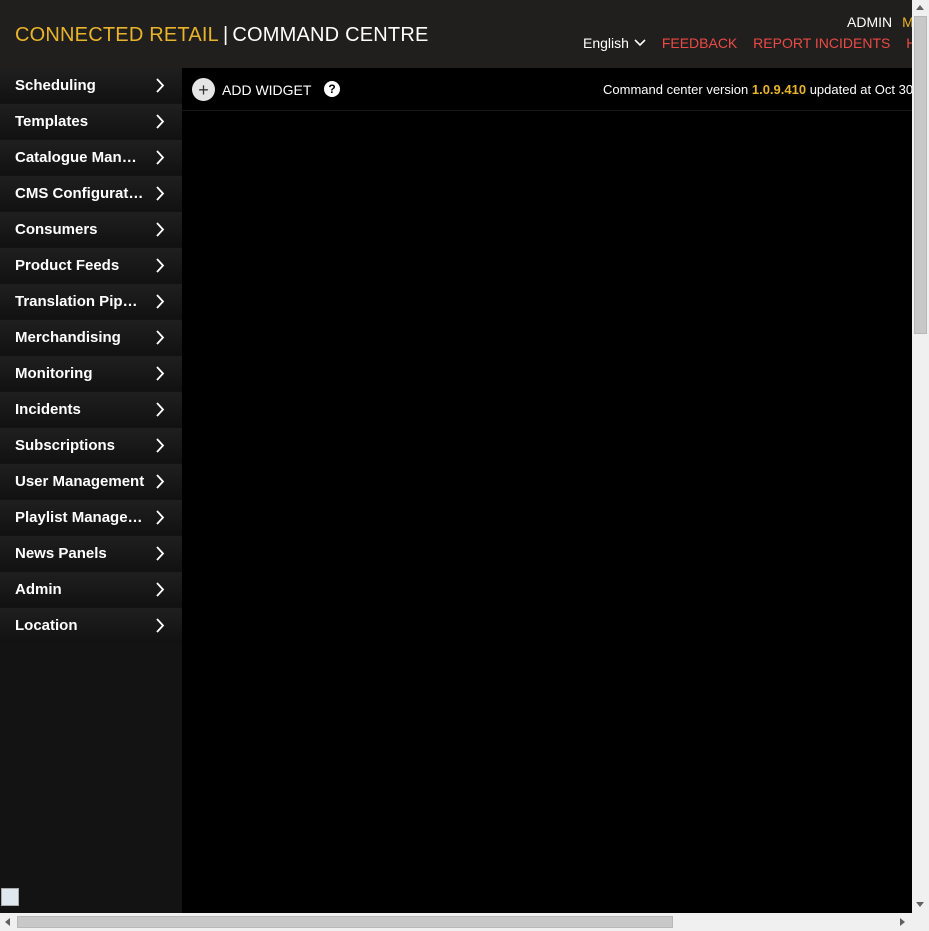 Image resolution: width=929 pixels, height=931 pixels. What do you see at coordinates (91, 589) in the screenshot?
I see `sidebar-item-admin: Admin` at bounding box center [91, 589].